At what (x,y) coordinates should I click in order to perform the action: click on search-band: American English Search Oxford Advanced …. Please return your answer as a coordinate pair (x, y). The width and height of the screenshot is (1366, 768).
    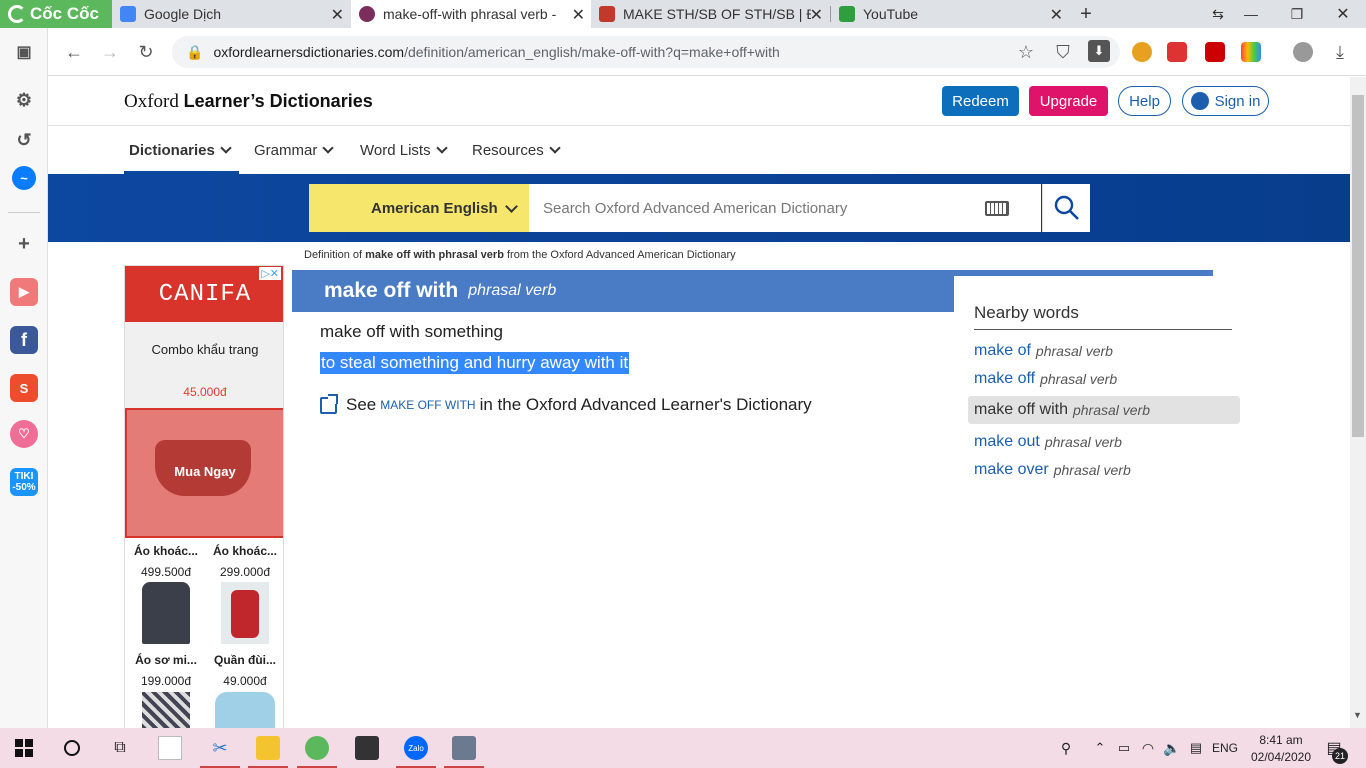
    Looking at the image, I should click on (699, 208).